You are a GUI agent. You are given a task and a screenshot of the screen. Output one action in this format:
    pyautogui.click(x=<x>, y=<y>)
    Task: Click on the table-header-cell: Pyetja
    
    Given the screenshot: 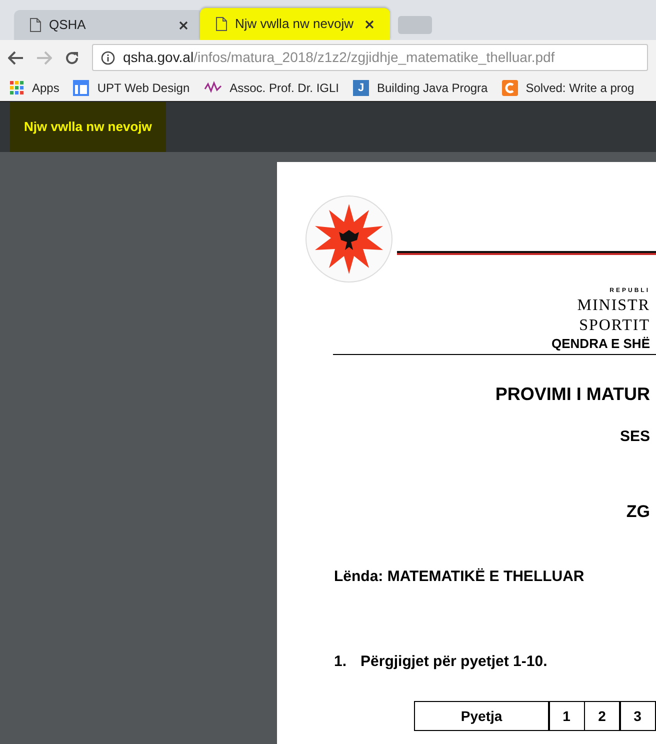 What is the action you would take?
    pyautogui.click(x=482, y=716)
    